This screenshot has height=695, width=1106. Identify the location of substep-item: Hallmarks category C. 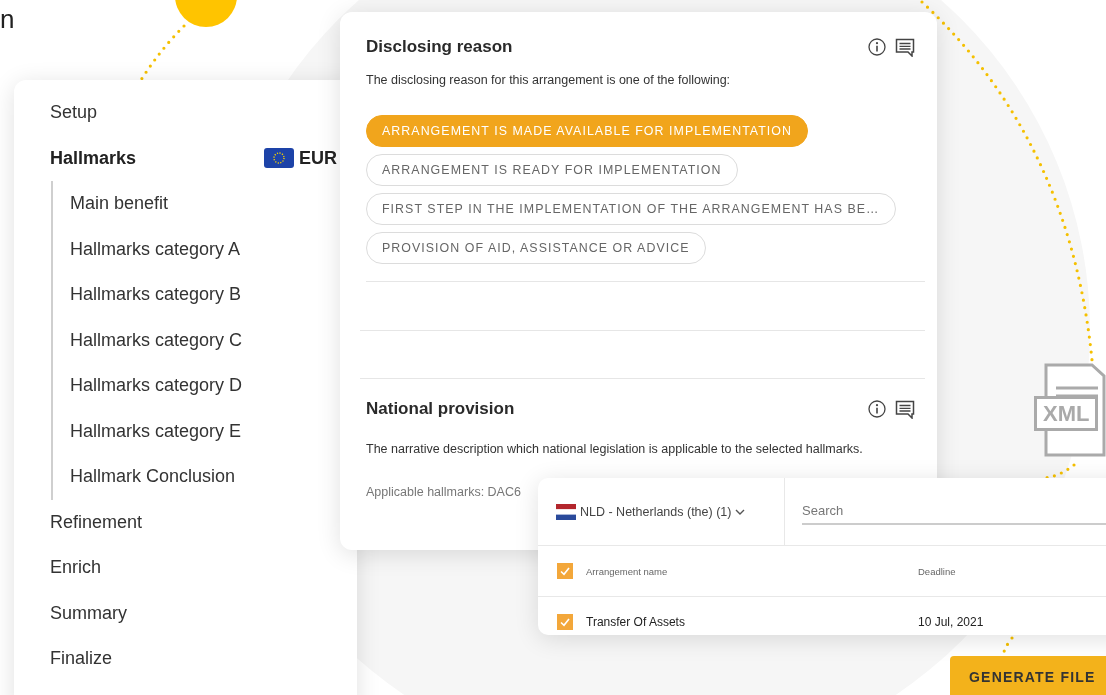
(203, 340).